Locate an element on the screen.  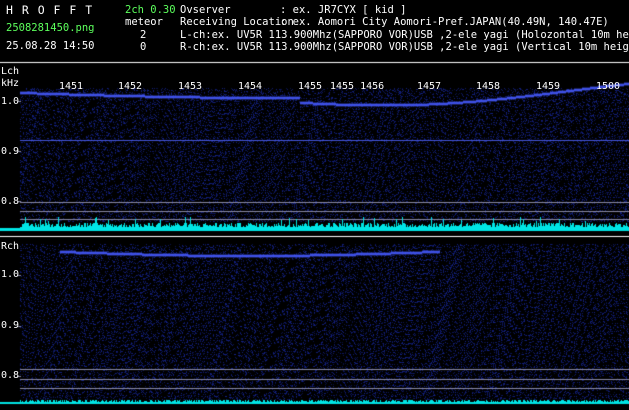
lch-freq-label: 0.8 is located at coordinates (10, 201).